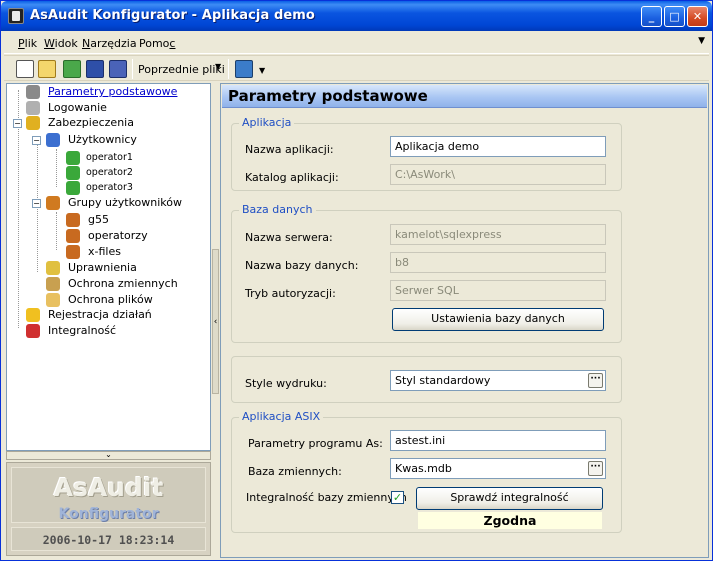 The height and width of the screenshot is (561, 713). Describe the element at coordinates (498, 319) in the screenshot. I see `db-settings-button: Ustawienia bazy danych` at that location.